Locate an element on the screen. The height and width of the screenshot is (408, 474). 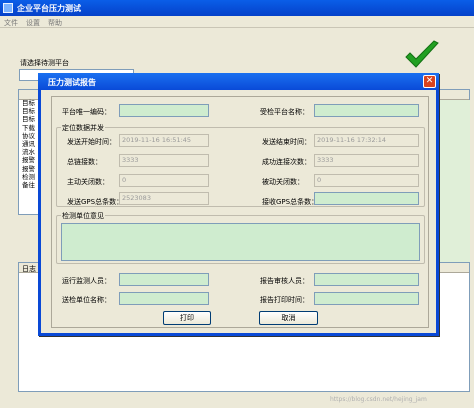
gps-sent-field: 2523083 is located at coordinates (164, 198).